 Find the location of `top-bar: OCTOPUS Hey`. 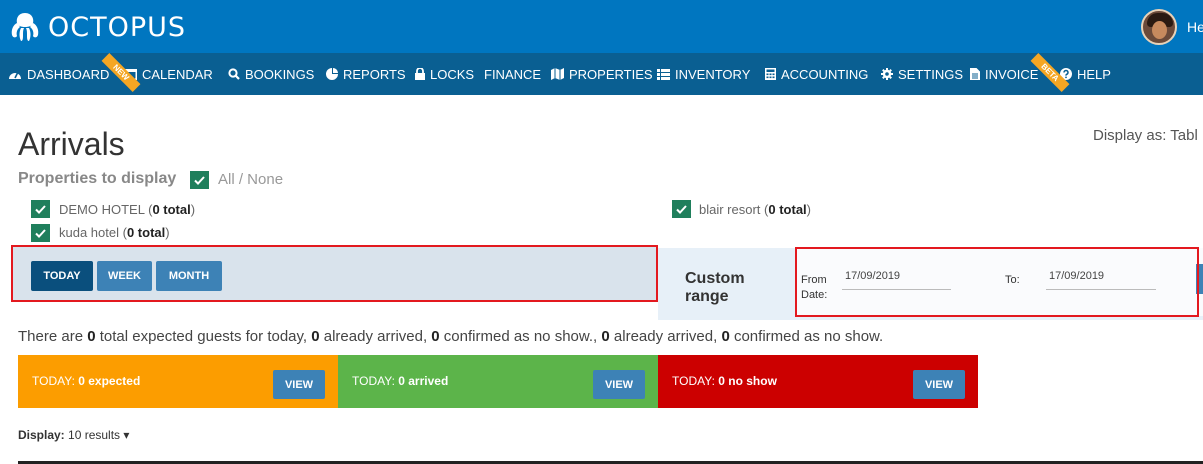

top-bar: OCTOPUS Hey is located at coordinates (601, 26).